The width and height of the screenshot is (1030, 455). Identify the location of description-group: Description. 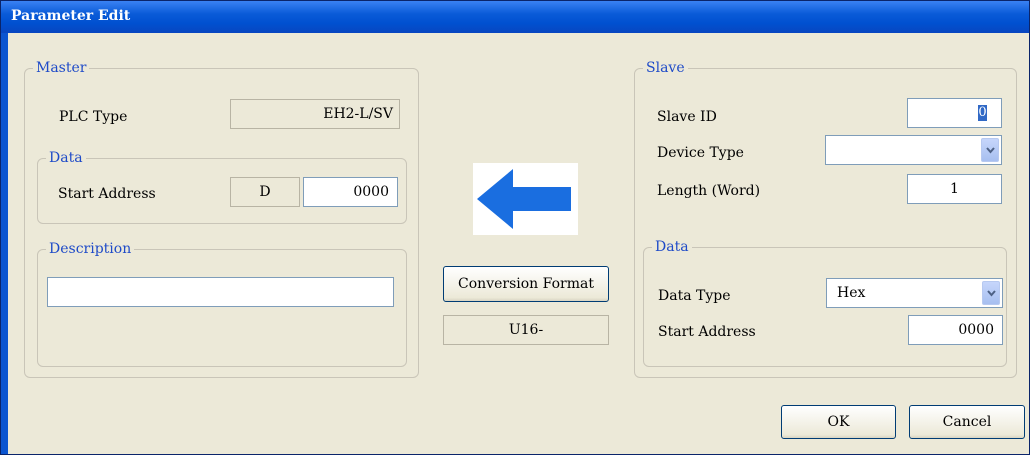
(222, 304).